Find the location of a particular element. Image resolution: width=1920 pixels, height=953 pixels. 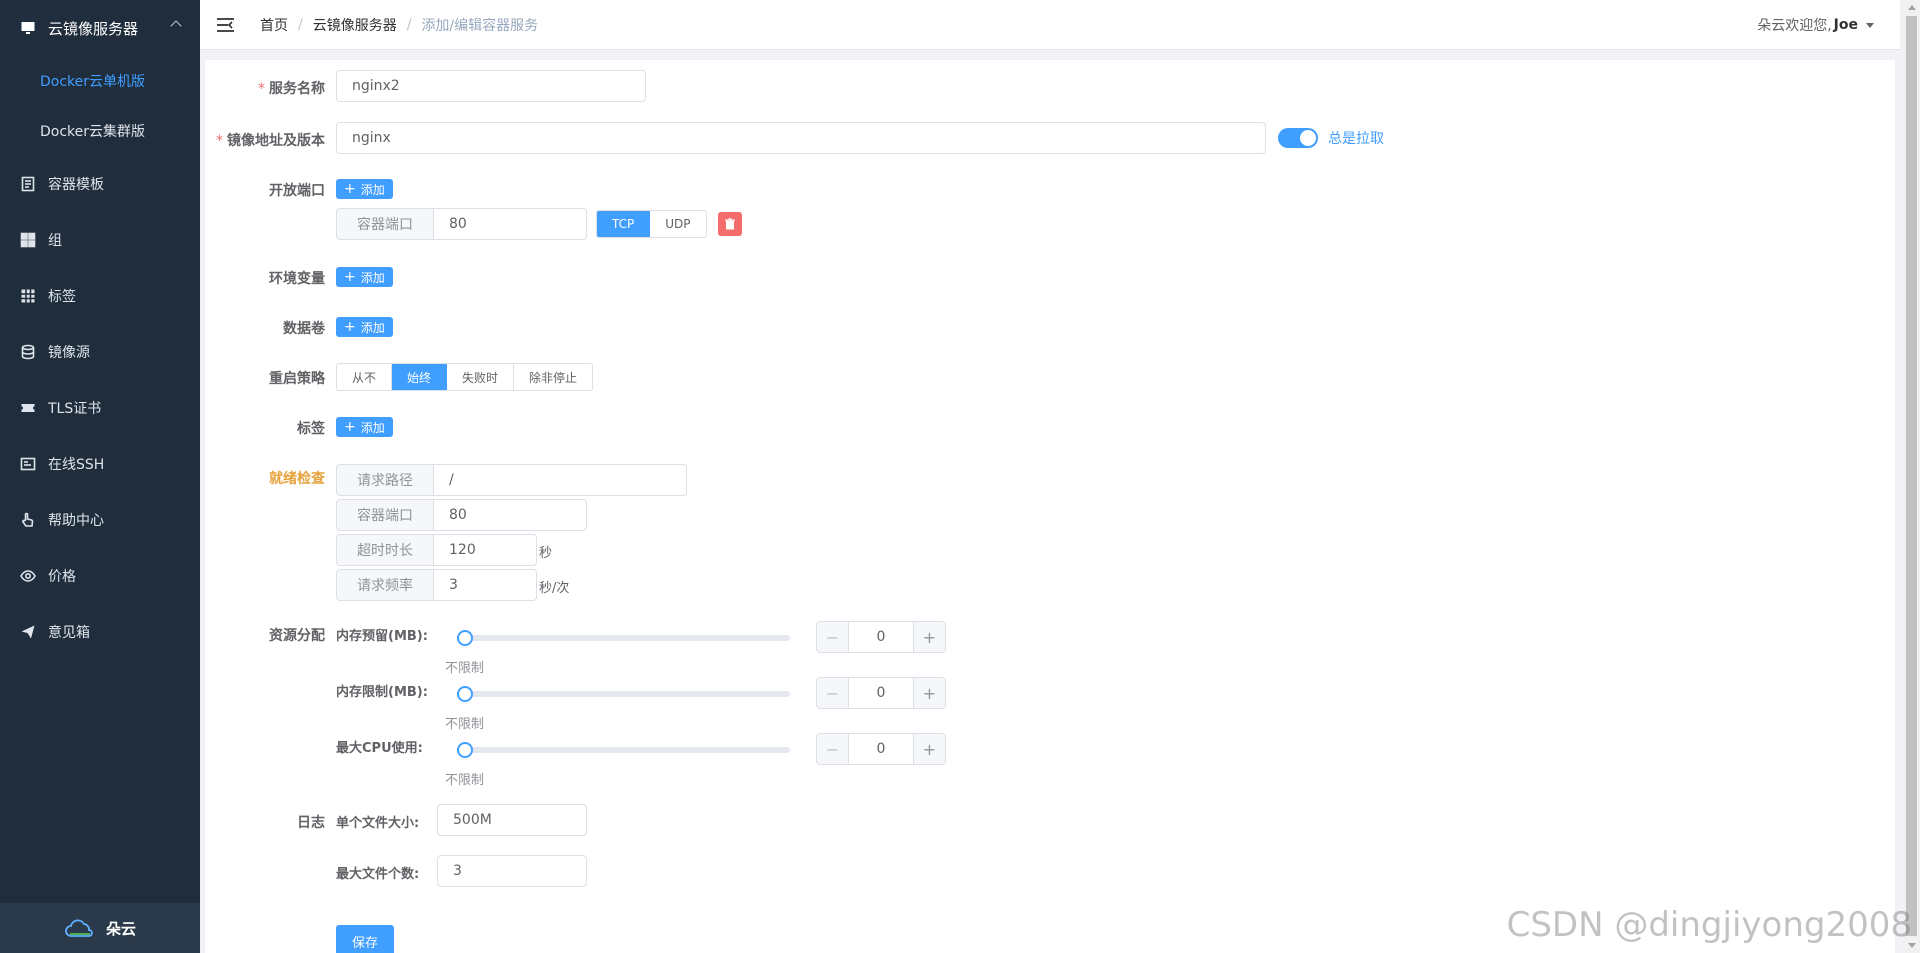

sidebar-item-label: 意见箱 is located at coordinates (69, 633).